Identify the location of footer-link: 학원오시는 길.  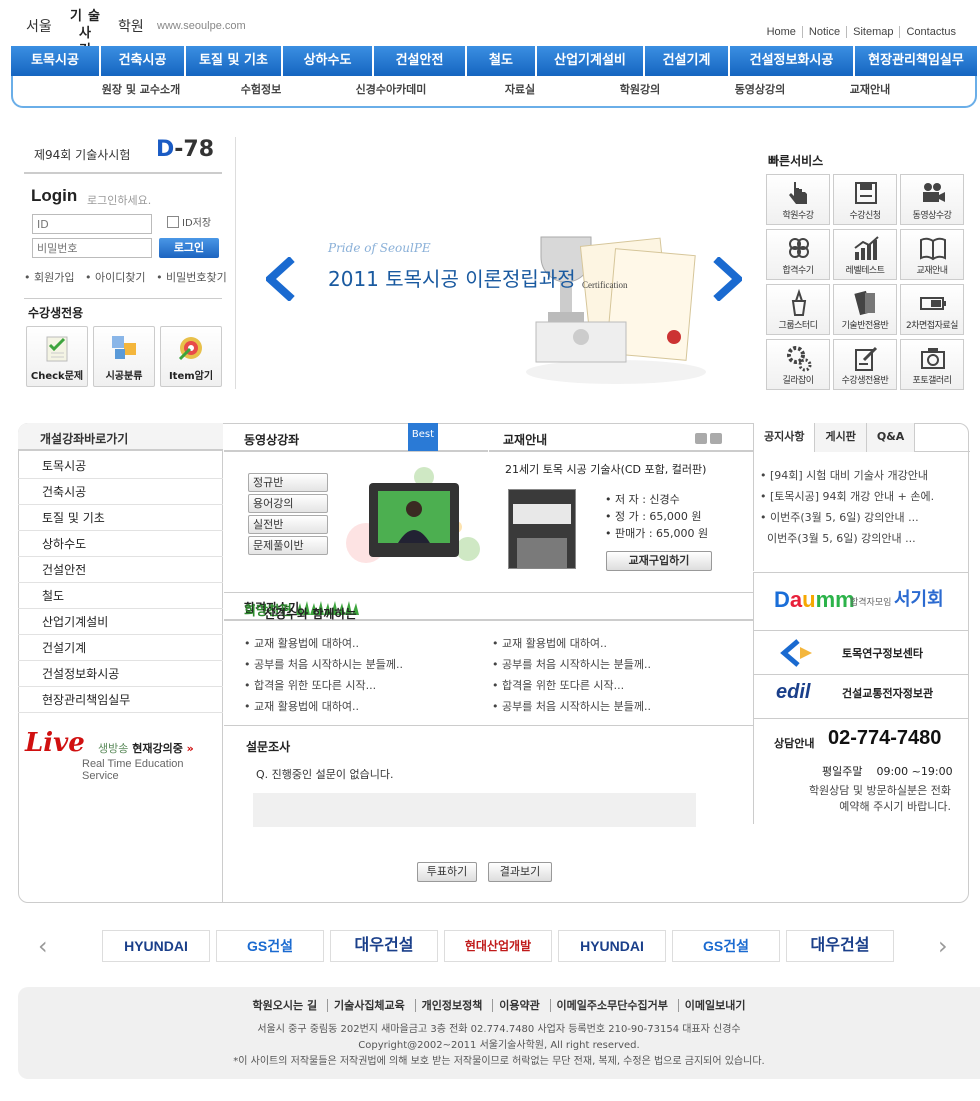
(285, 1005).